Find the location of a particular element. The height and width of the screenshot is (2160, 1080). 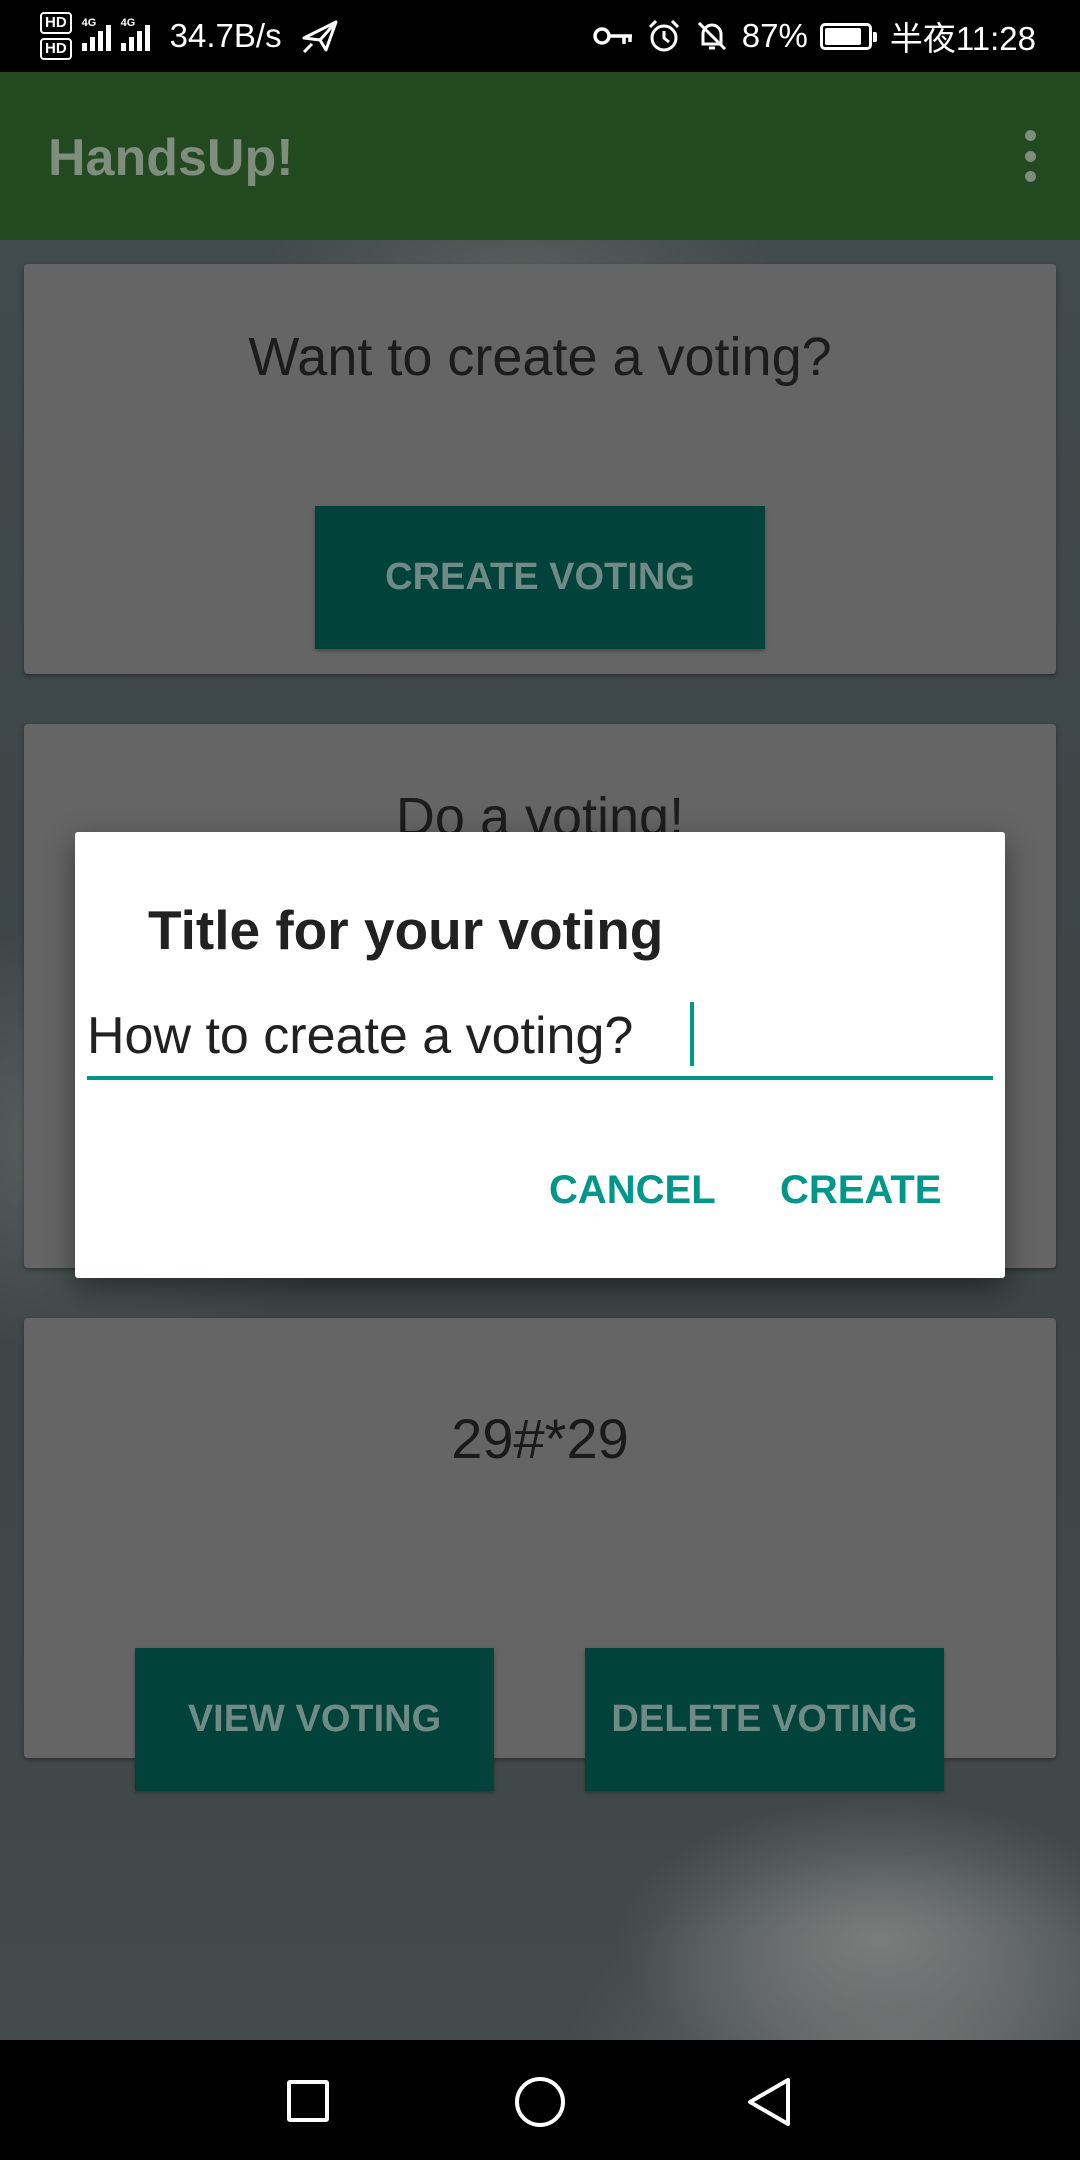

view-voting-button: VIEW VOTING is located at coordinates (314, 1719).